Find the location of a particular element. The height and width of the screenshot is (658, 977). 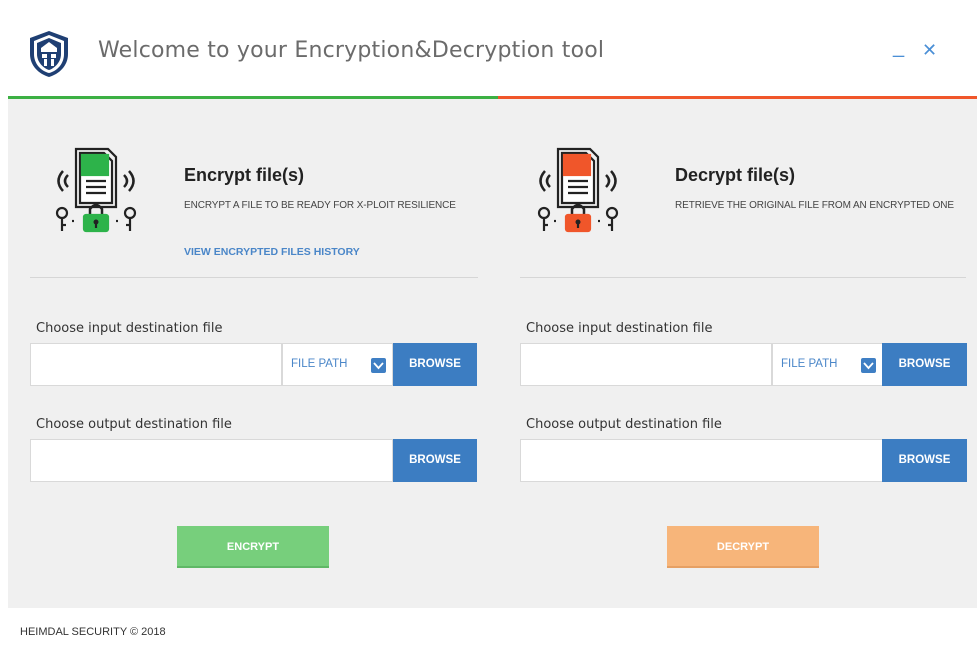

encrypt-input-field is located at coordinates (156, 364).